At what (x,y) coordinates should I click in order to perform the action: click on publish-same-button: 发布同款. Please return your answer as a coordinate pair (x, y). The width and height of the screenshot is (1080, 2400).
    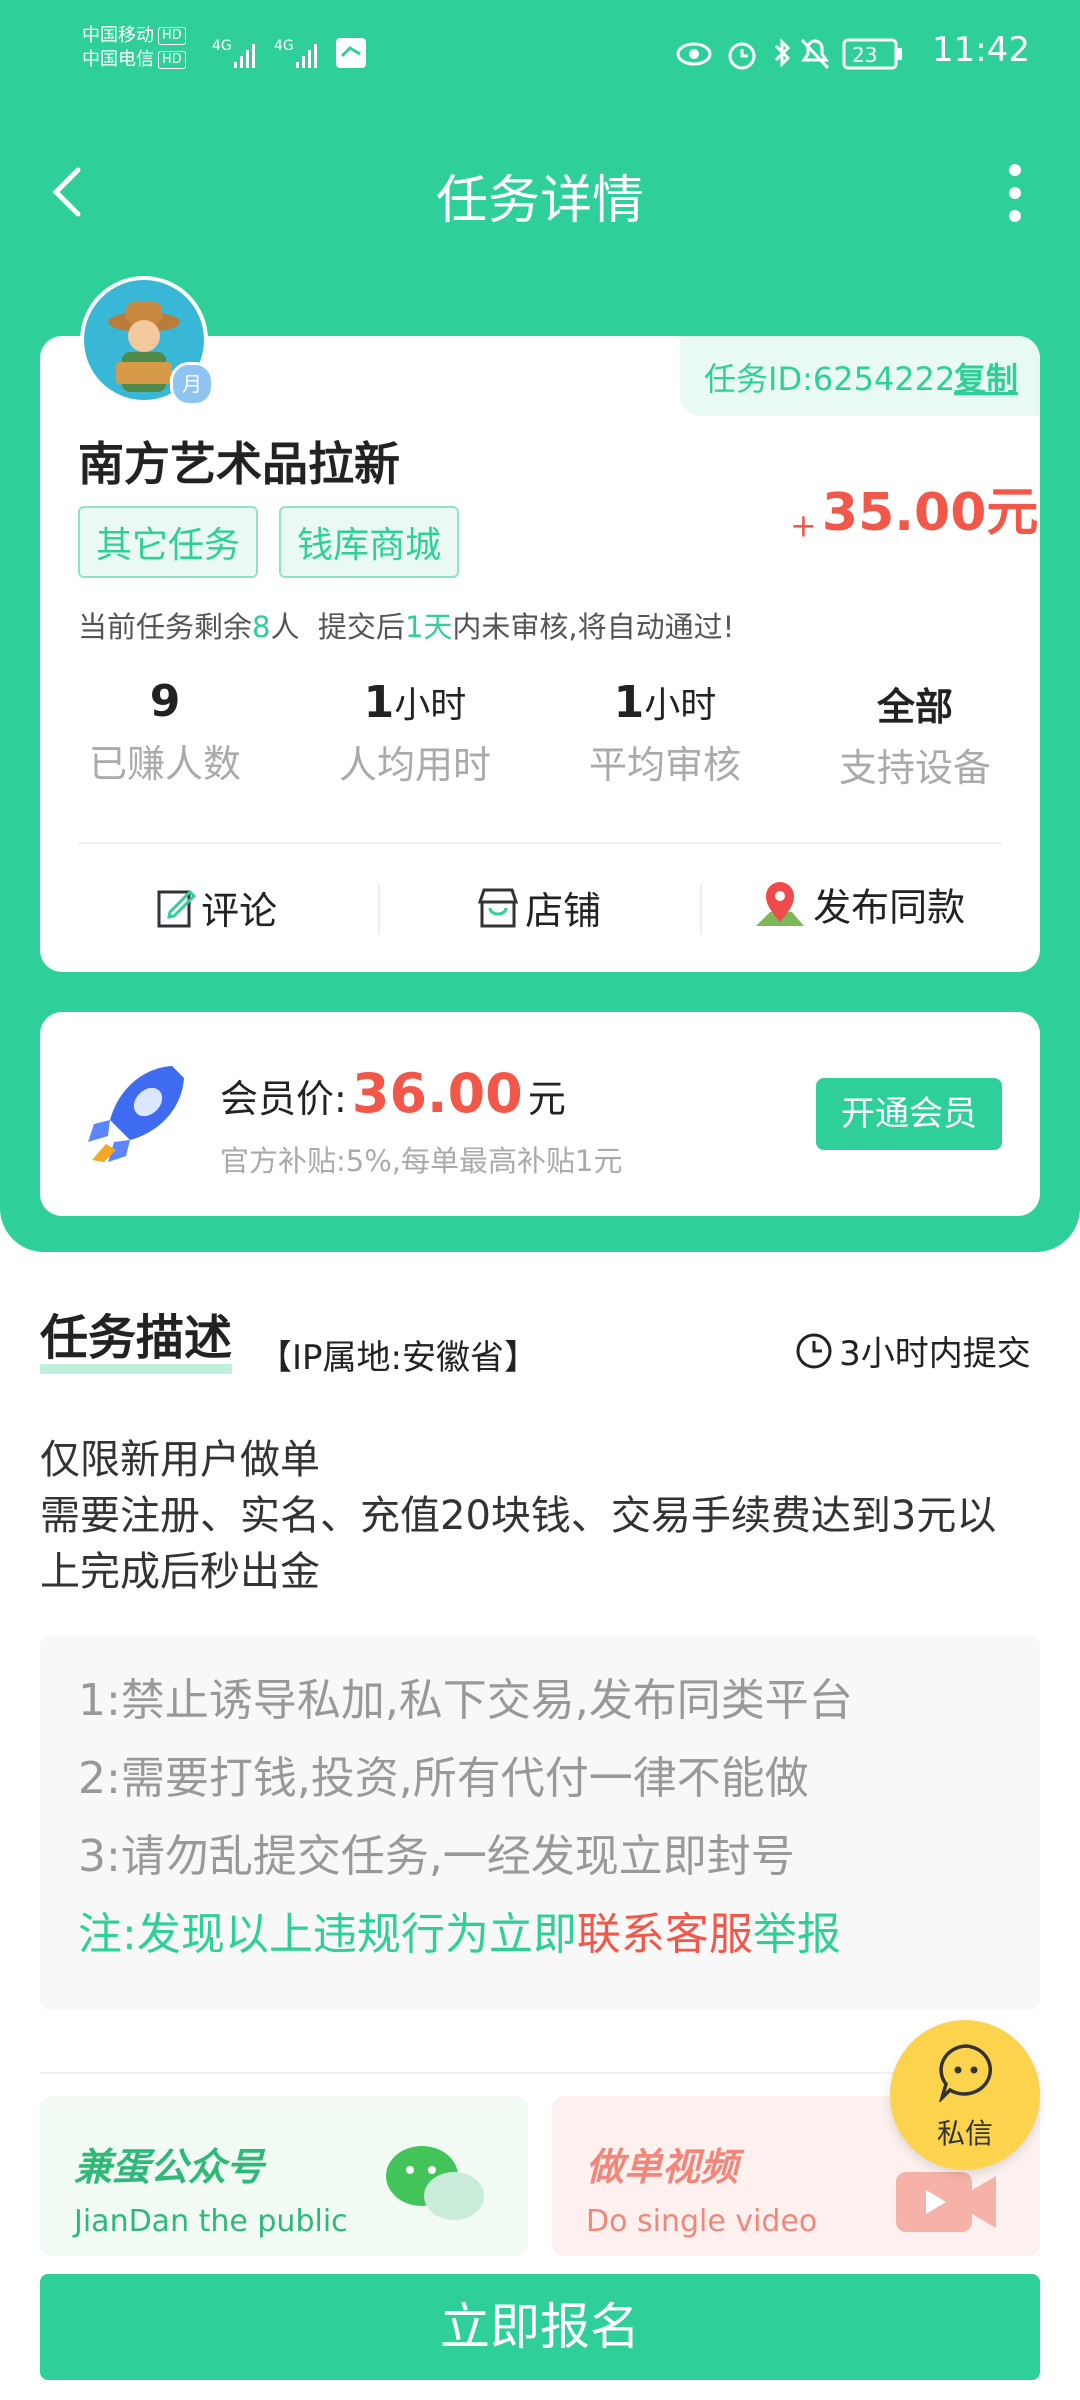
    Looking at the image, I should click on (858, 904).